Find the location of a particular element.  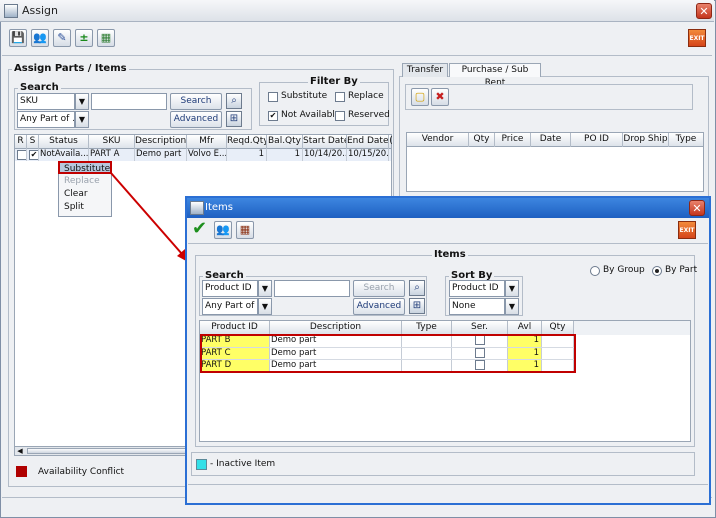

sort-field-select: Product ID is located at coordinates (477, 288).